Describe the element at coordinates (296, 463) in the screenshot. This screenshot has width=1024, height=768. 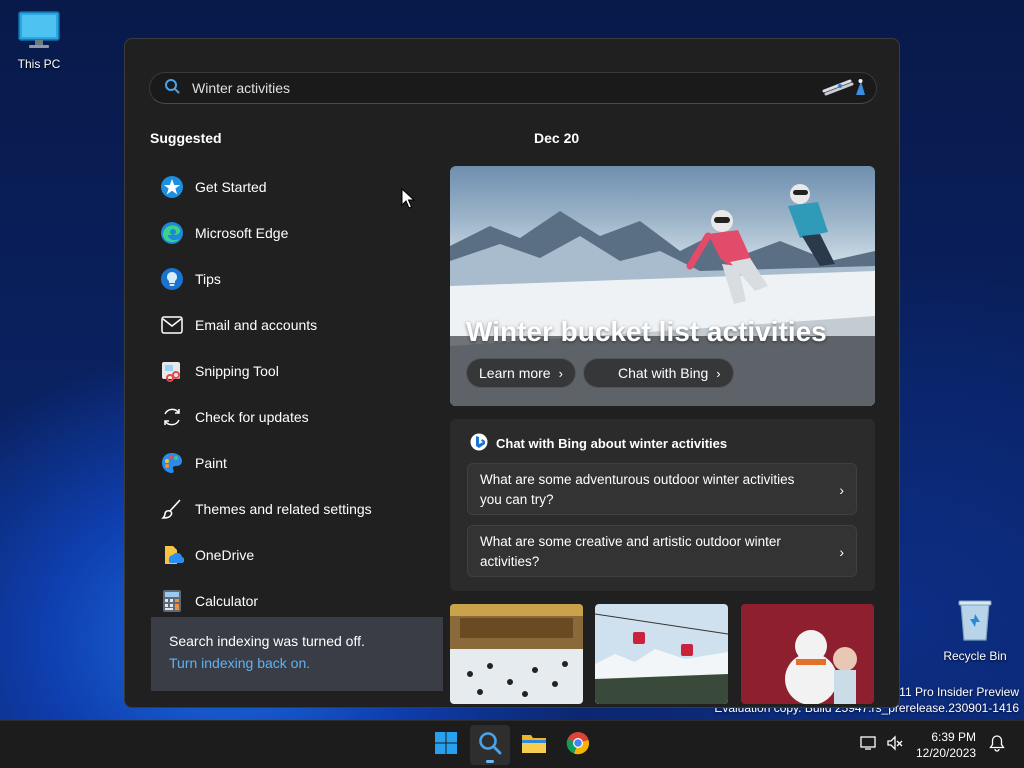
I see `app-item-paint: Paint` at that location.